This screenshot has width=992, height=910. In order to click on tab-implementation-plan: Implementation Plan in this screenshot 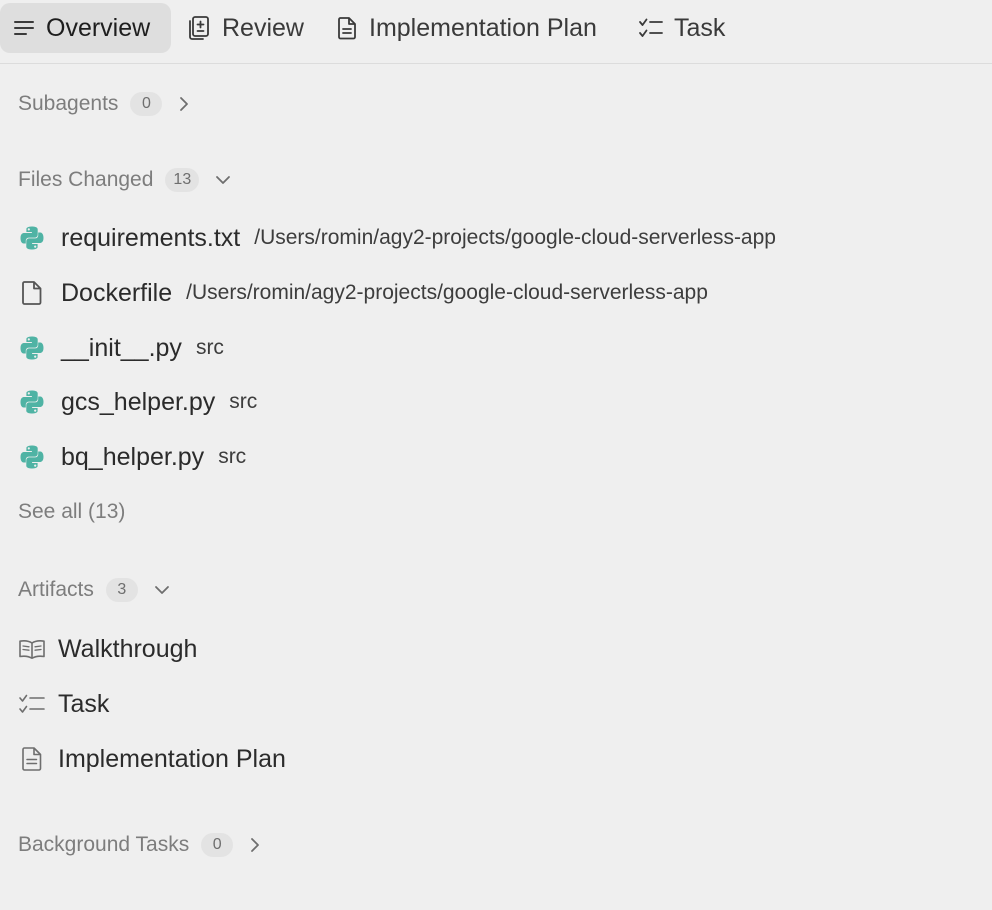, I will do `click(467, 28)`.